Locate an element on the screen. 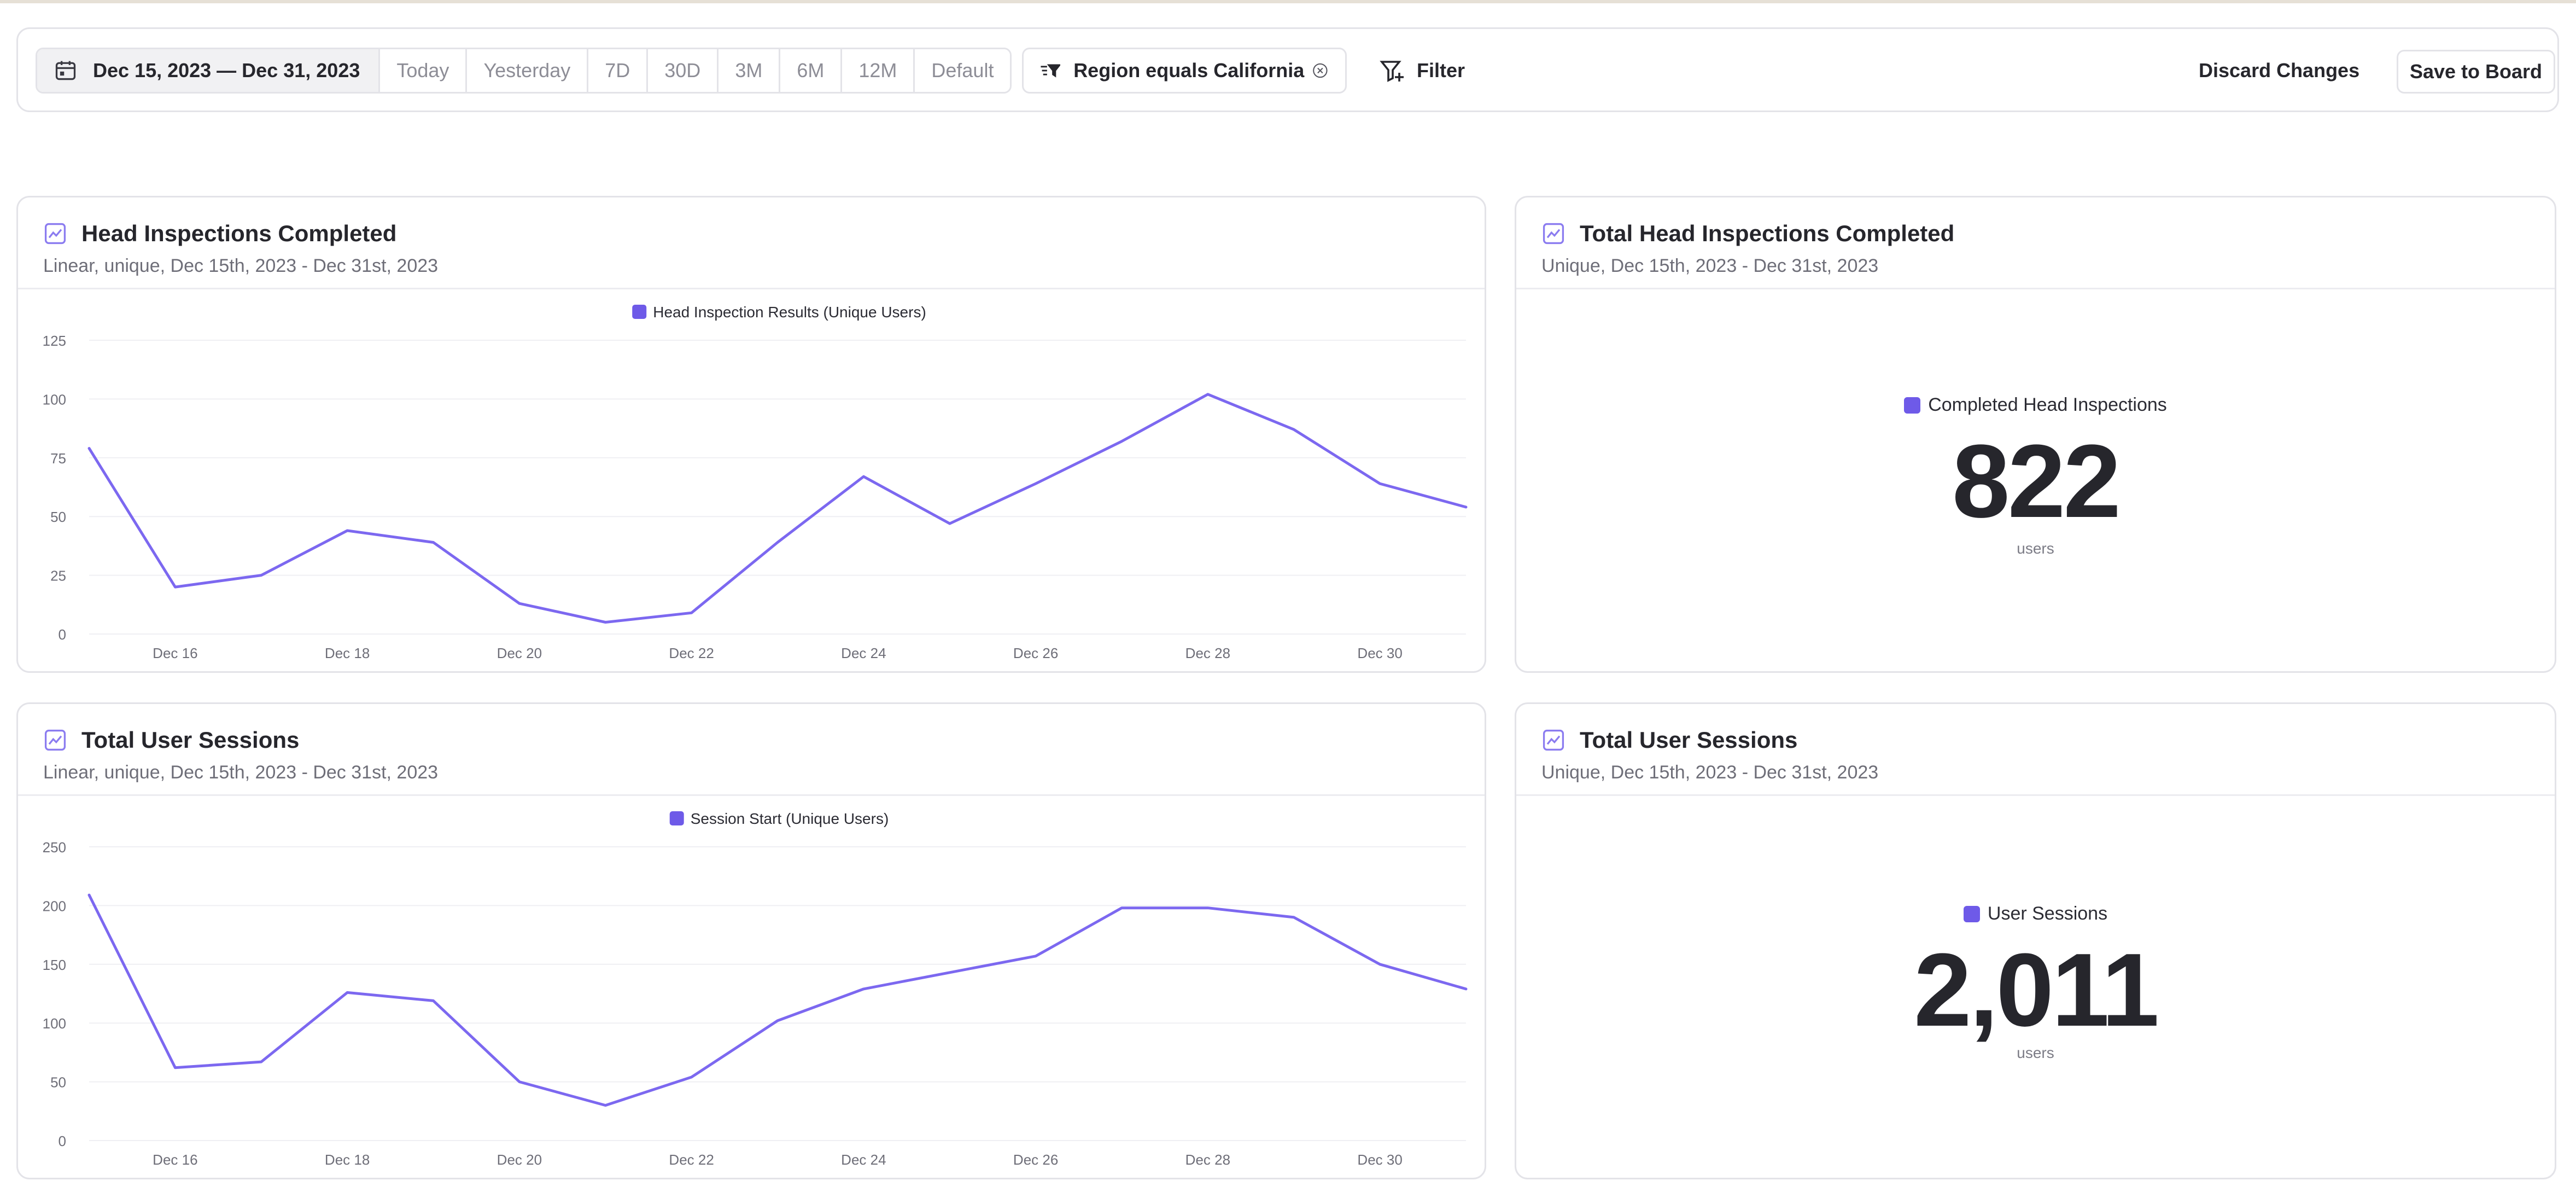 This screenshot has height=1198, width=2576. y-tick-label: 200 is located at coordinates (54, 906).